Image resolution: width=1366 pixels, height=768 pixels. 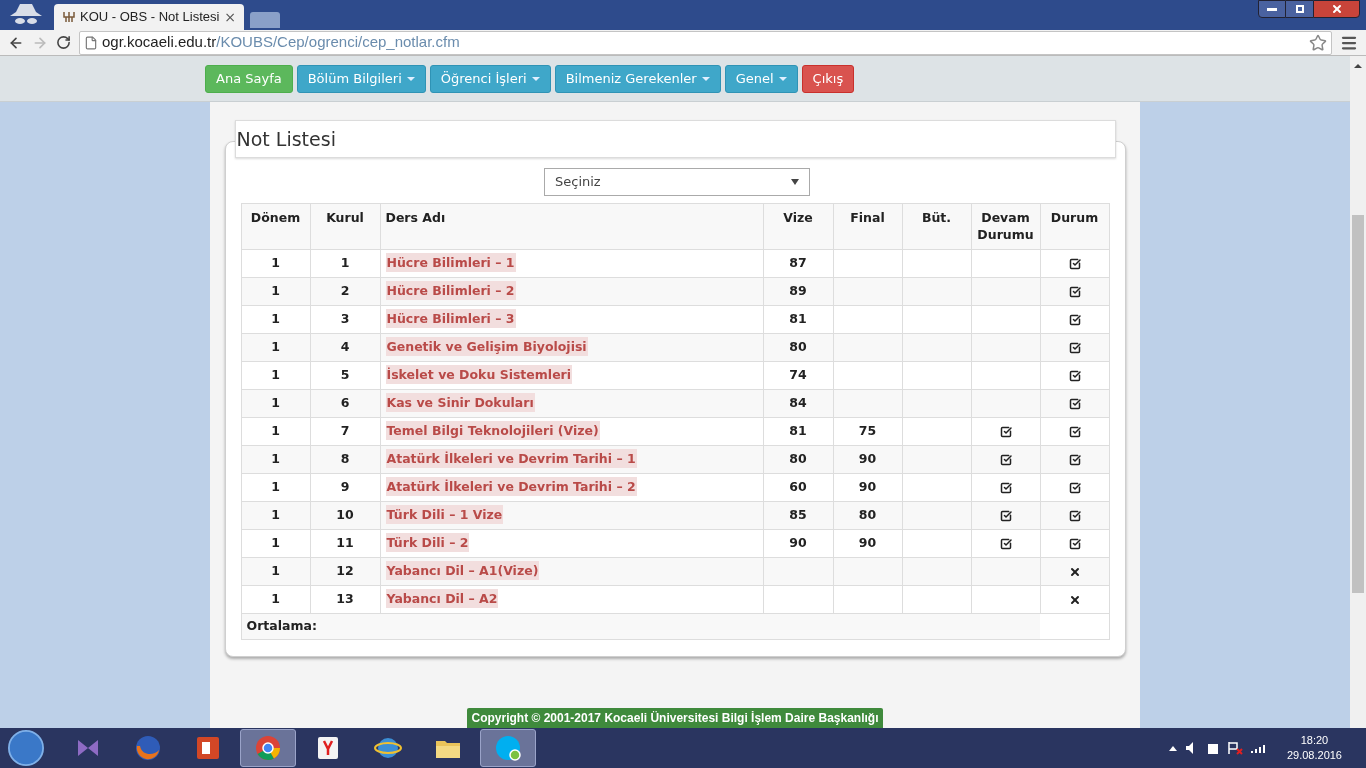 I want to click on nav-button: Bilmeniz Gerekenler, so click(x=637, y=78).